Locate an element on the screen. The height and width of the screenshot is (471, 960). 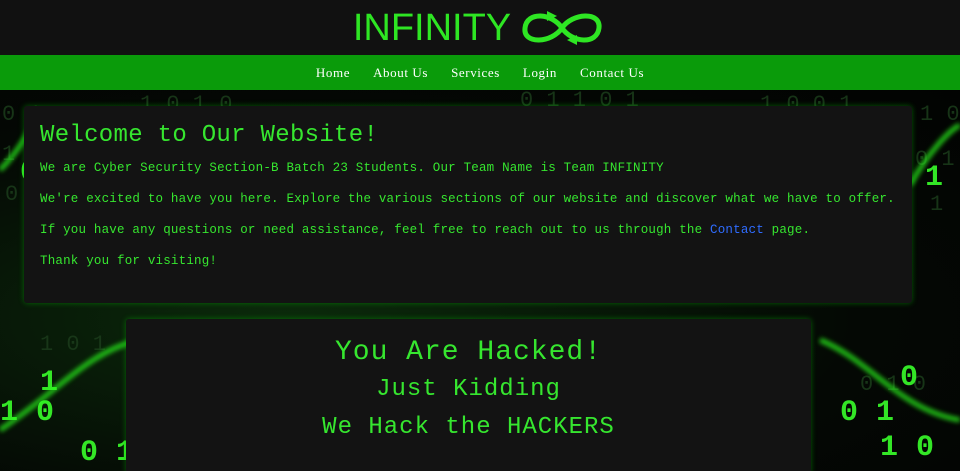
nav-about-link: About Us is located at coordinates (401, 73).